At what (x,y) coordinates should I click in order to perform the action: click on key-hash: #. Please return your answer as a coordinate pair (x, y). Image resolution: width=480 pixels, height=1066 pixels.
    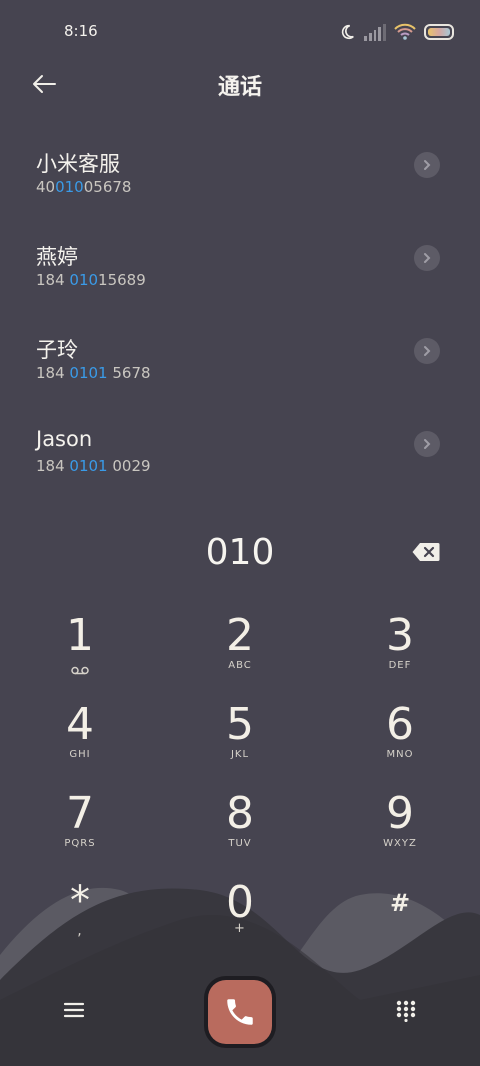
    Looking at the image, I should click on (400, 928).